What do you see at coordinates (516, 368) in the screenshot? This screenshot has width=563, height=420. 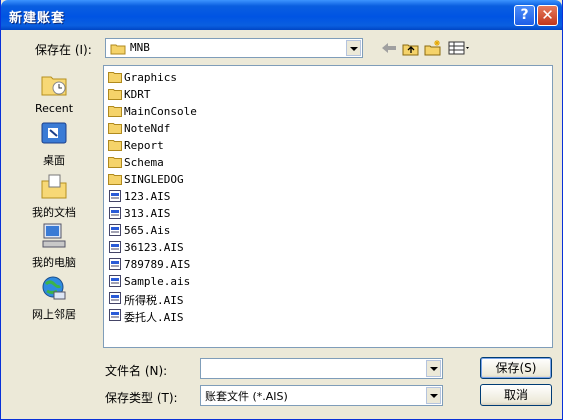 I see `save-button: 保存(S)` at bounding box center [516, 368].